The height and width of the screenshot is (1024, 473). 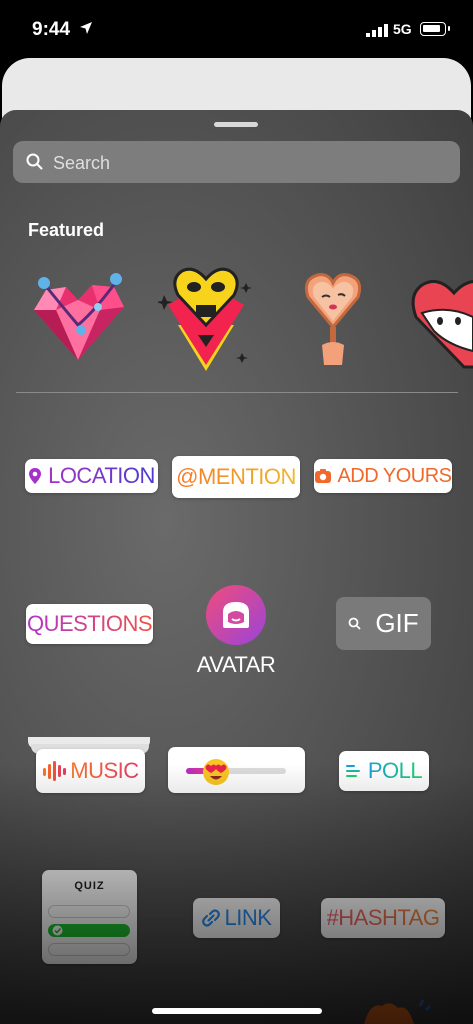 I want to click on featured-title: Featured, so click(x=66, y=230).